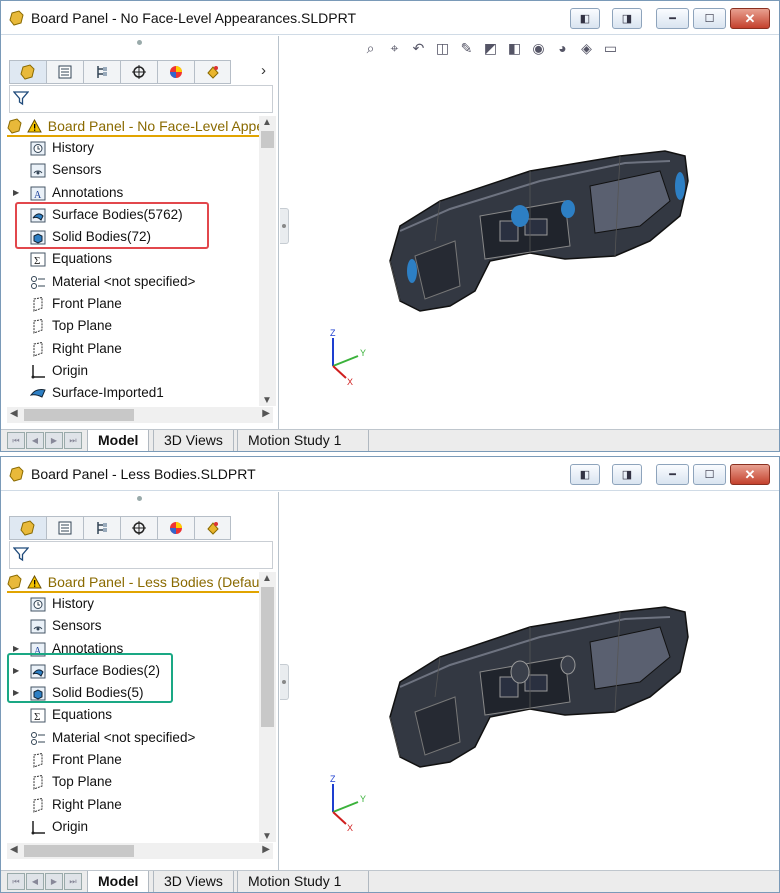 The image size is (780, 893). What do you see at coordinates (130, 393) in the screenshot?
I see `tree-node: Surface-Imported1` at bounding box center [130, 393].